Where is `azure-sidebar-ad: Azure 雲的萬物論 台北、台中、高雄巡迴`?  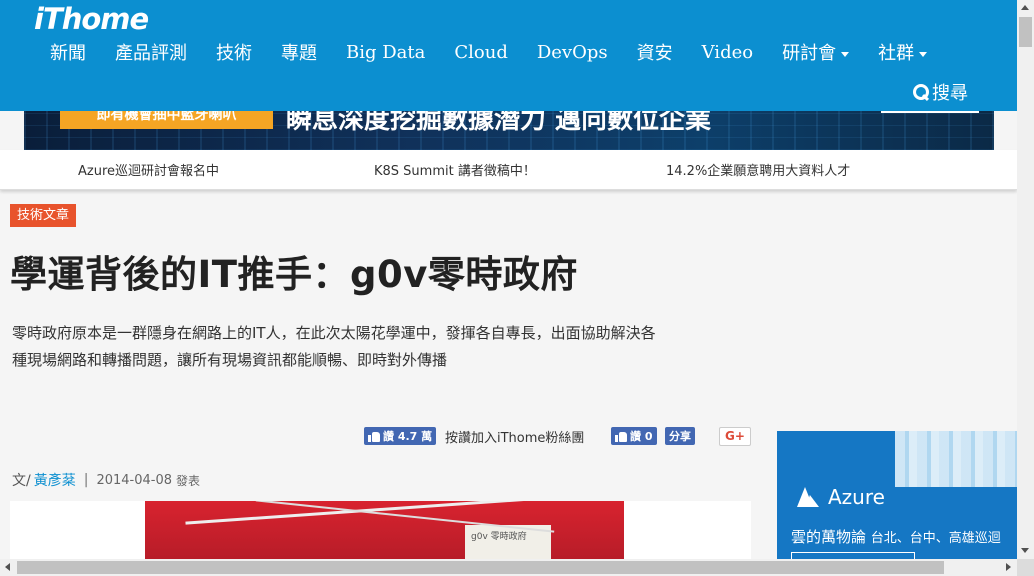
azure-sidebar-ad: Azure 雲的萬物論 台北、台中、高雄巡迴 is located at coordinates (897, 496).